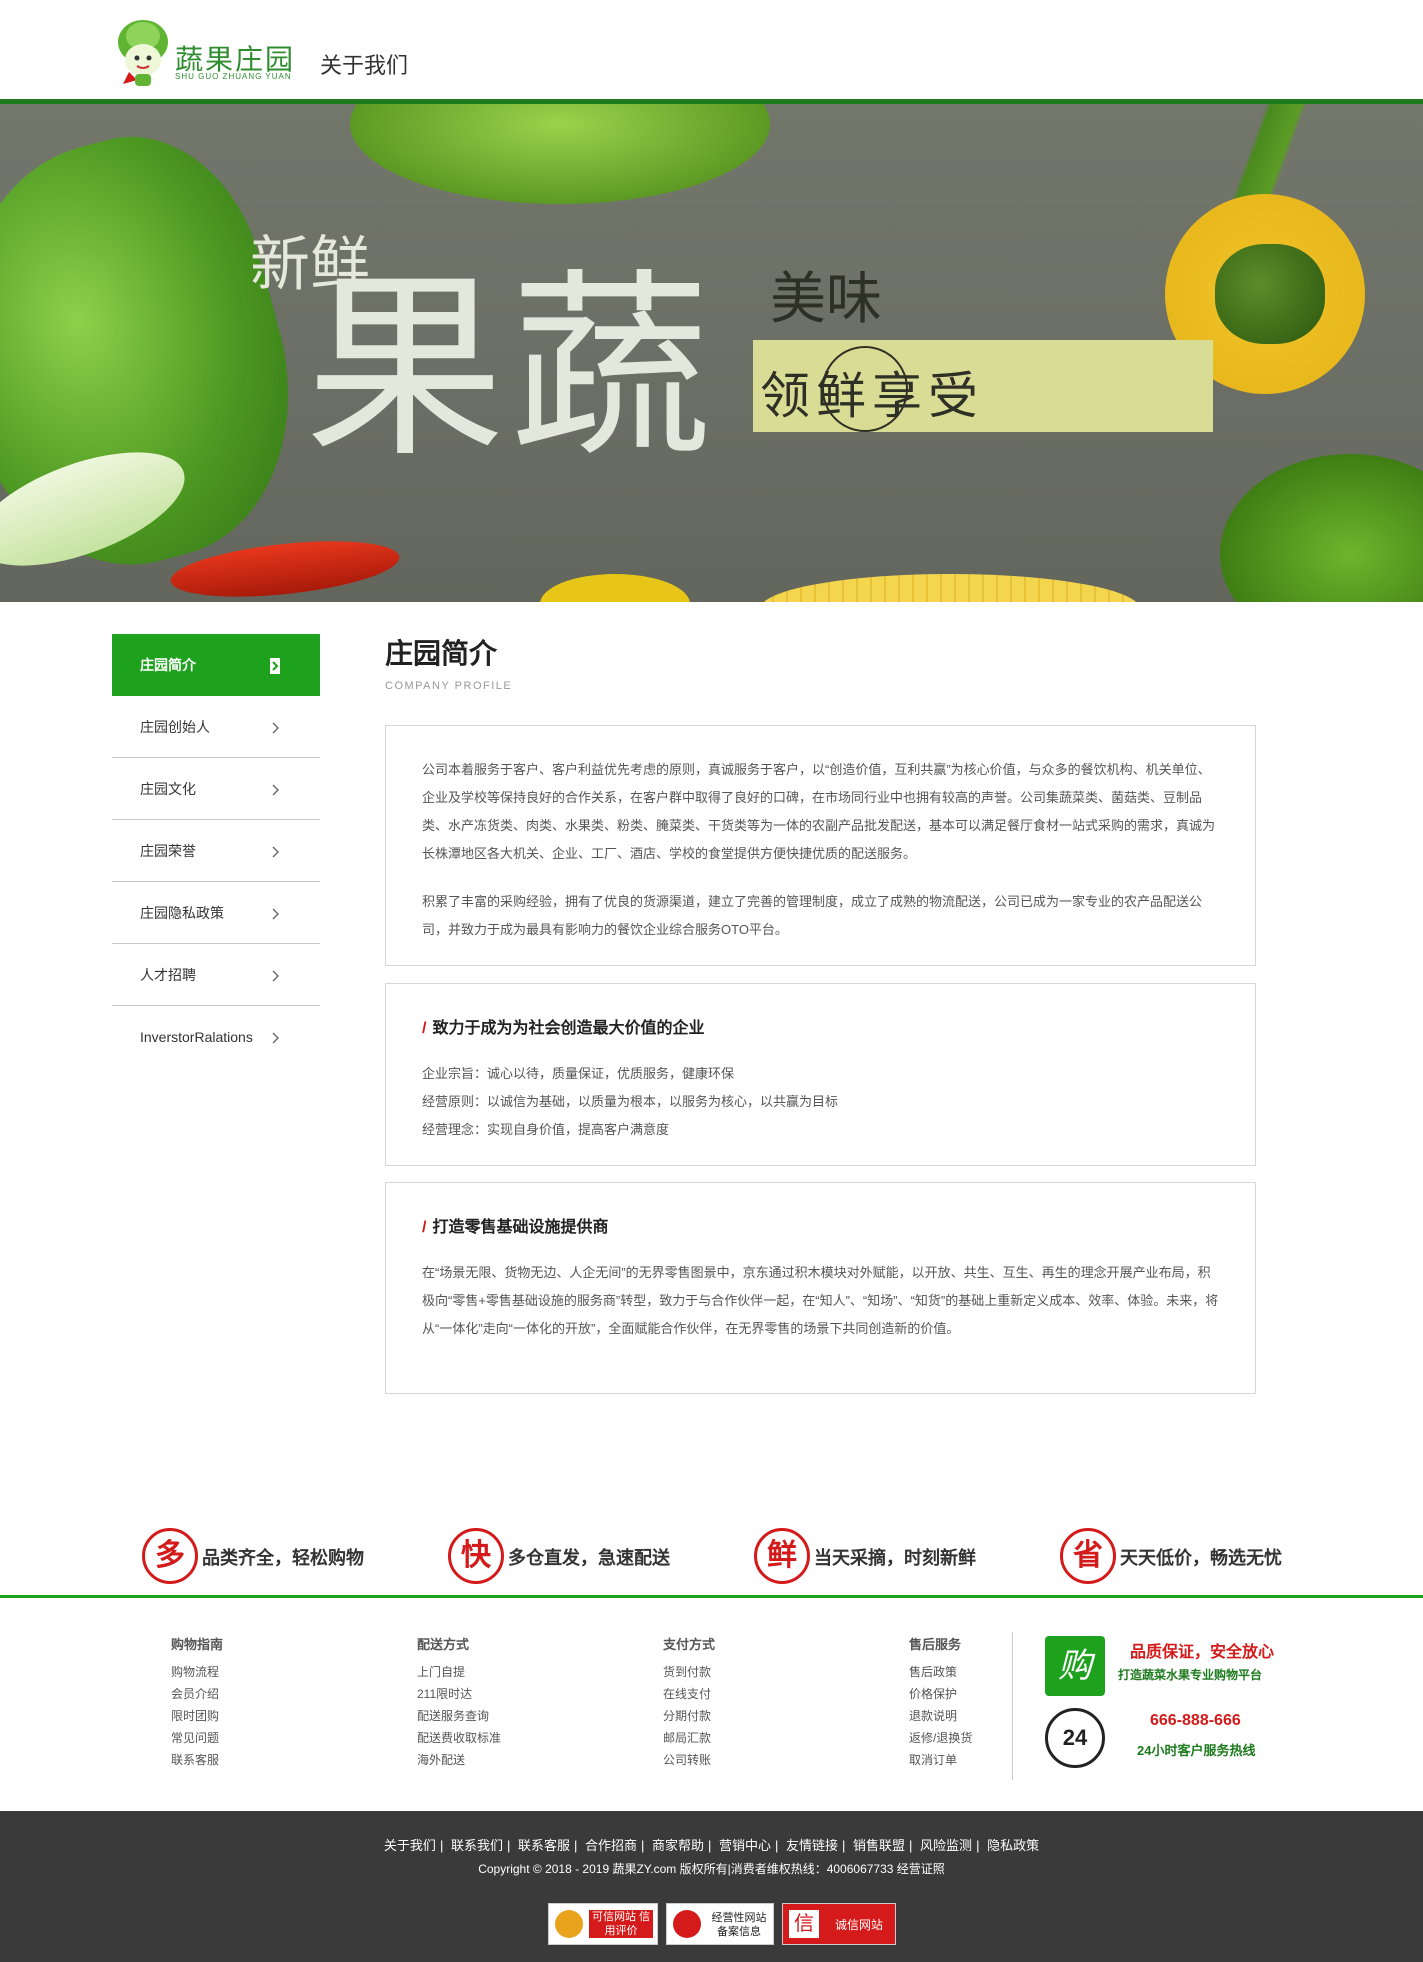  Describe the element at coordinates (520, 1227) in the screenshot. I see `retail-heading-text: 打造零售基础设施提供商` at that location.